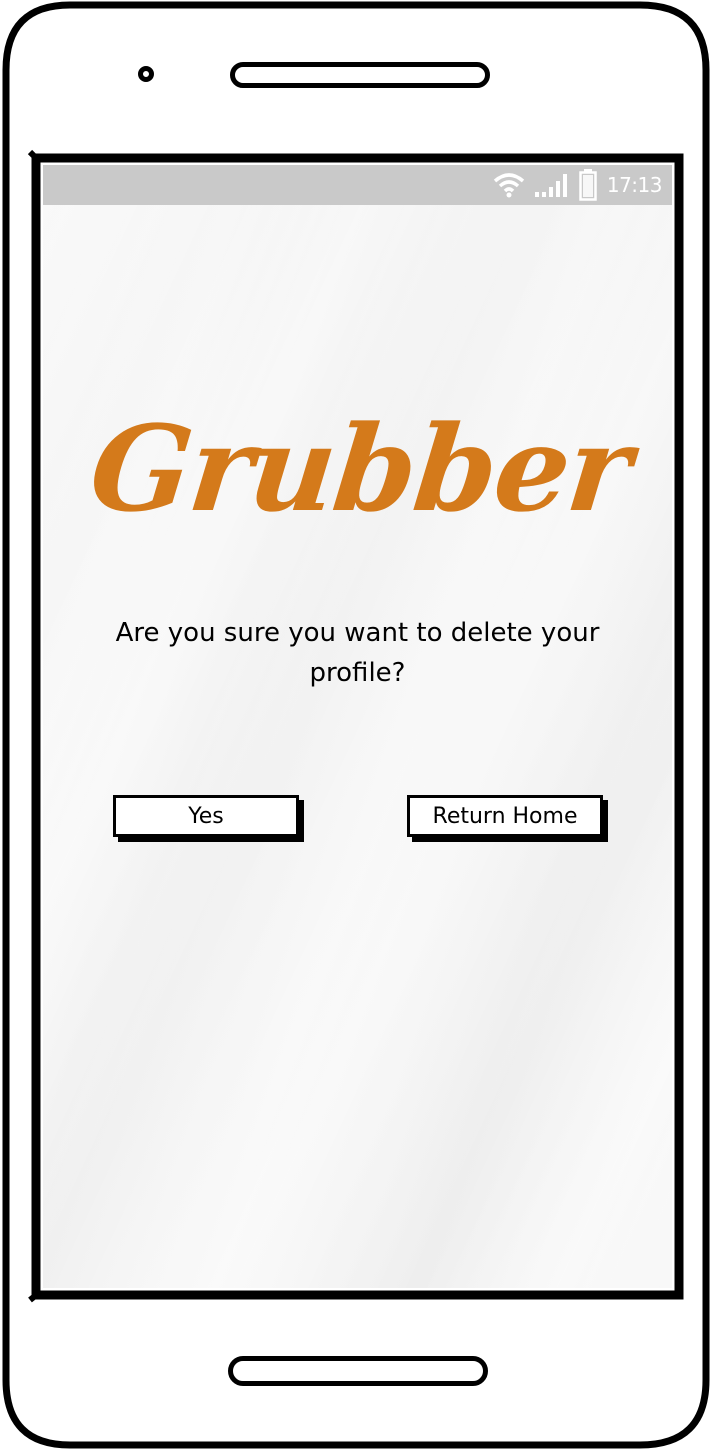  I want to click on return-home-button: Return Home, so click(505, 816).